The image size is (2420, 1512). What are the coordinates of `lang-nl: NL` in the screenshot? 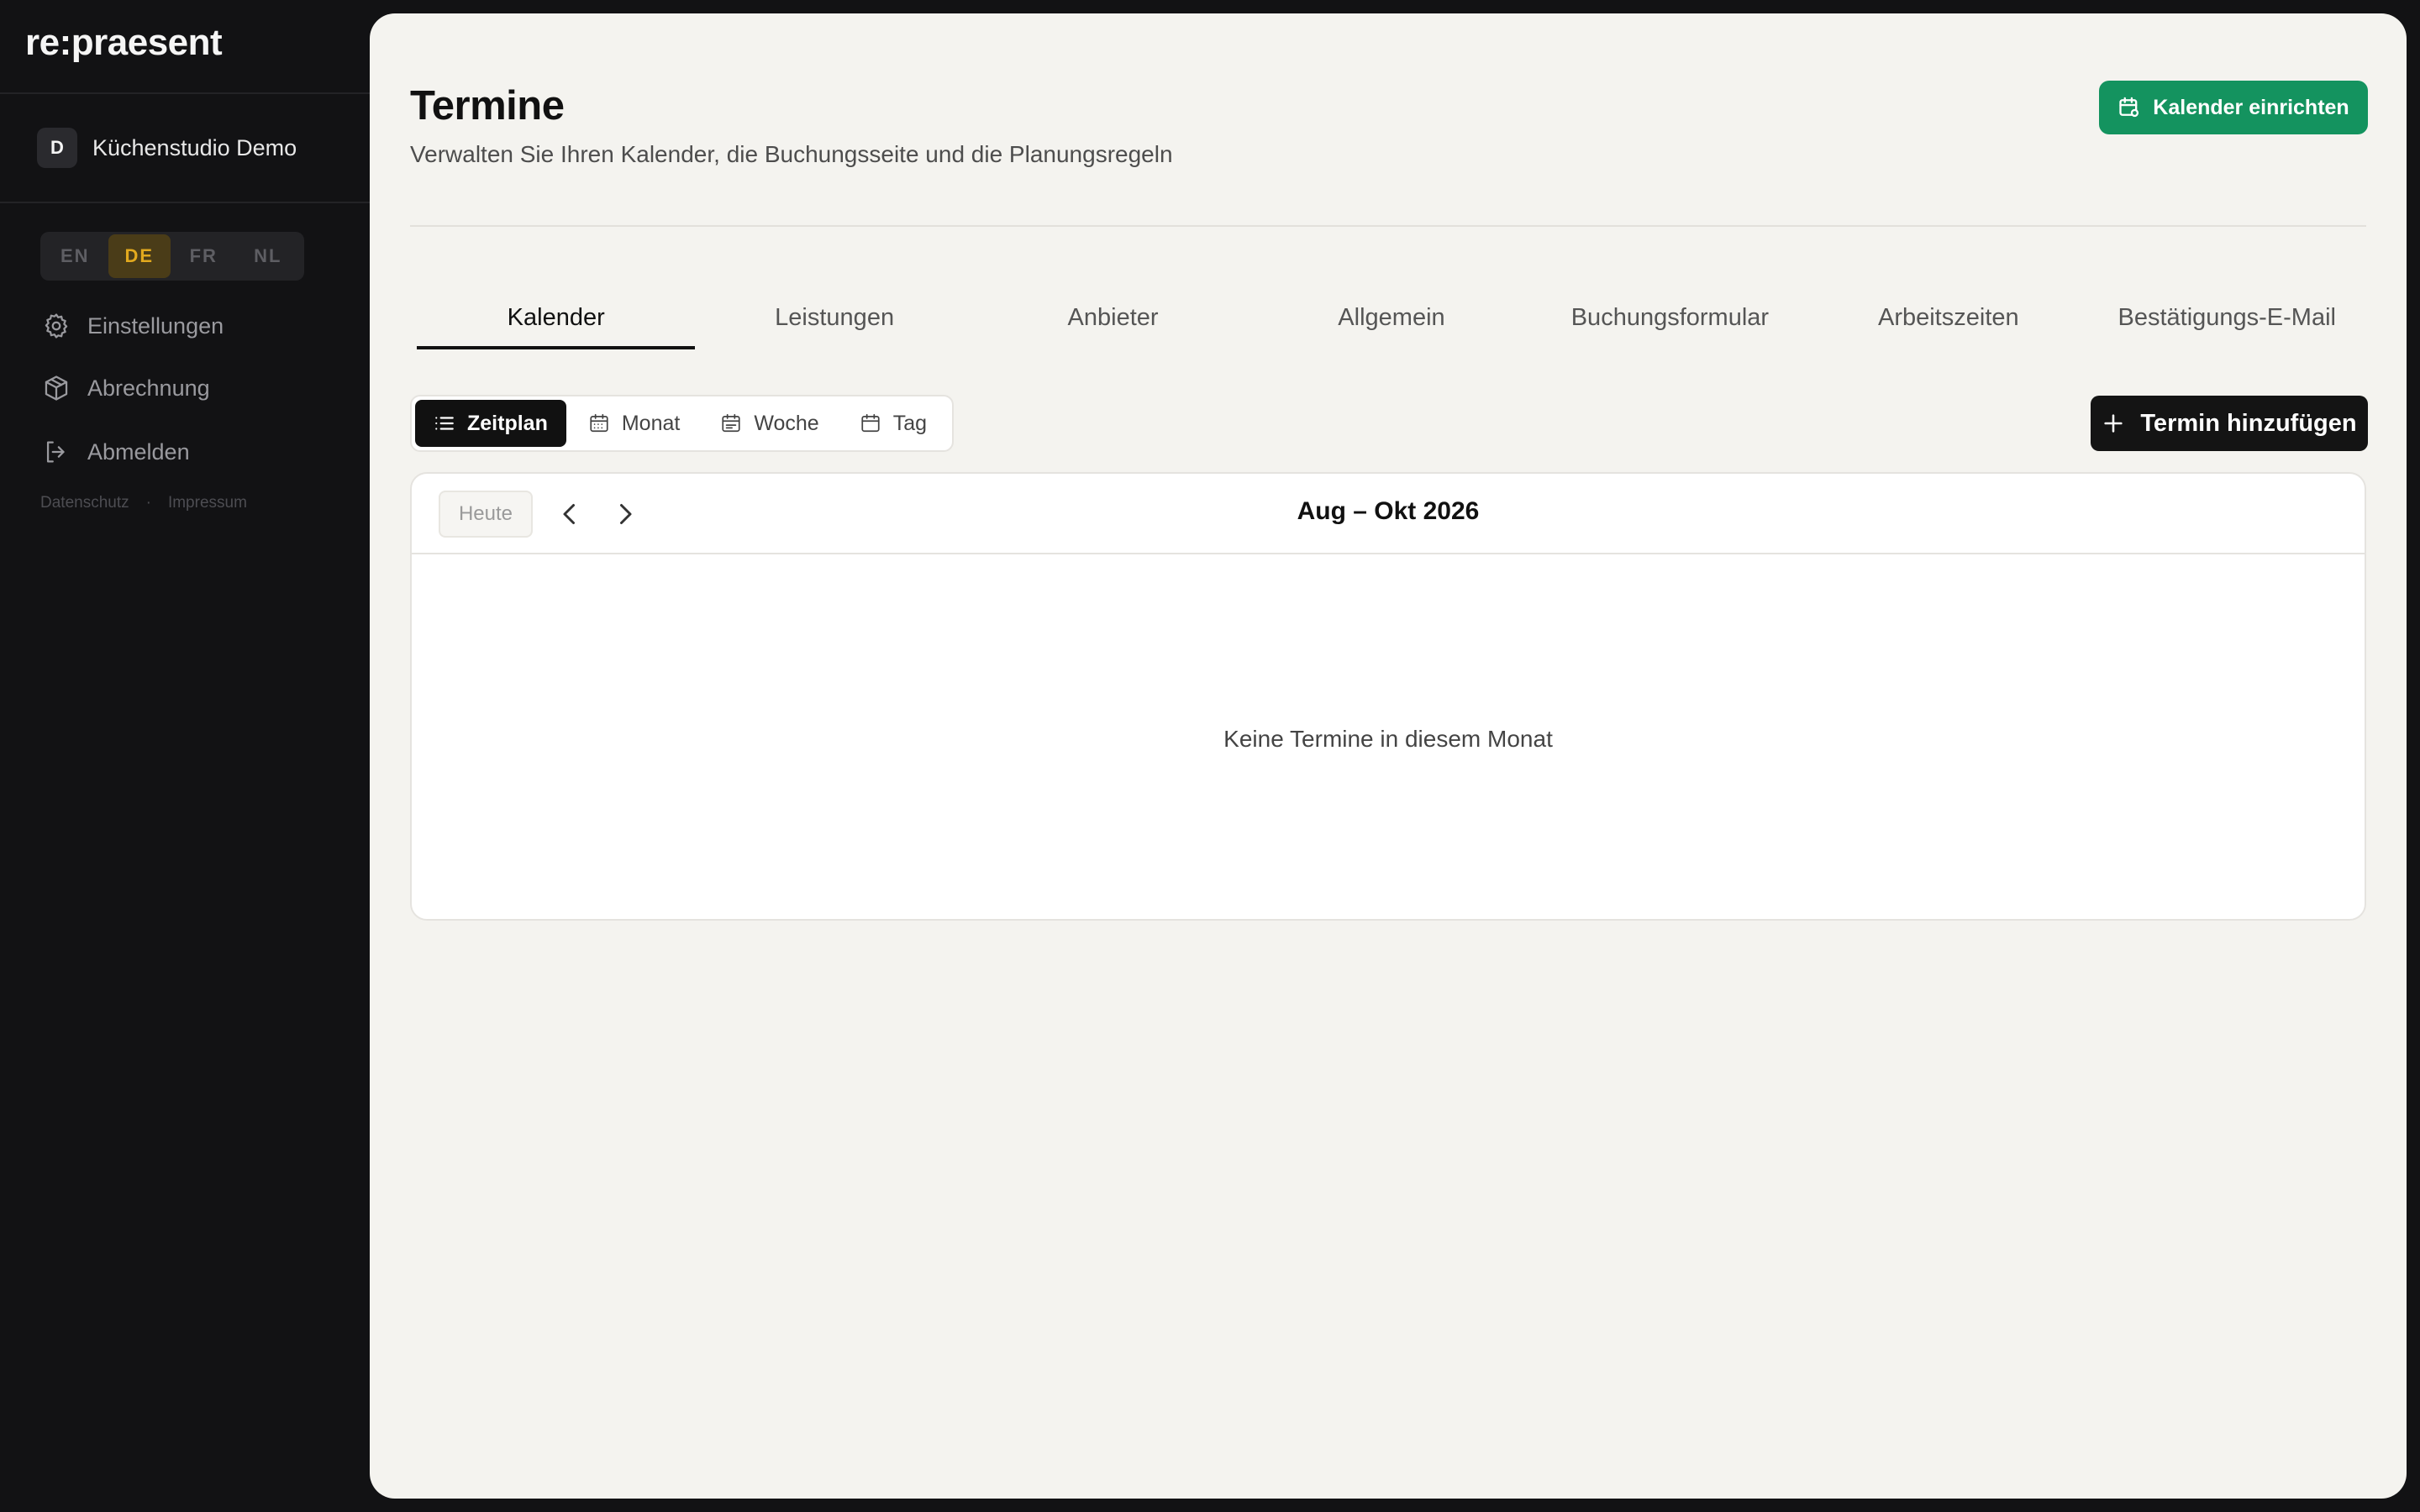 It's located at (268, 256).